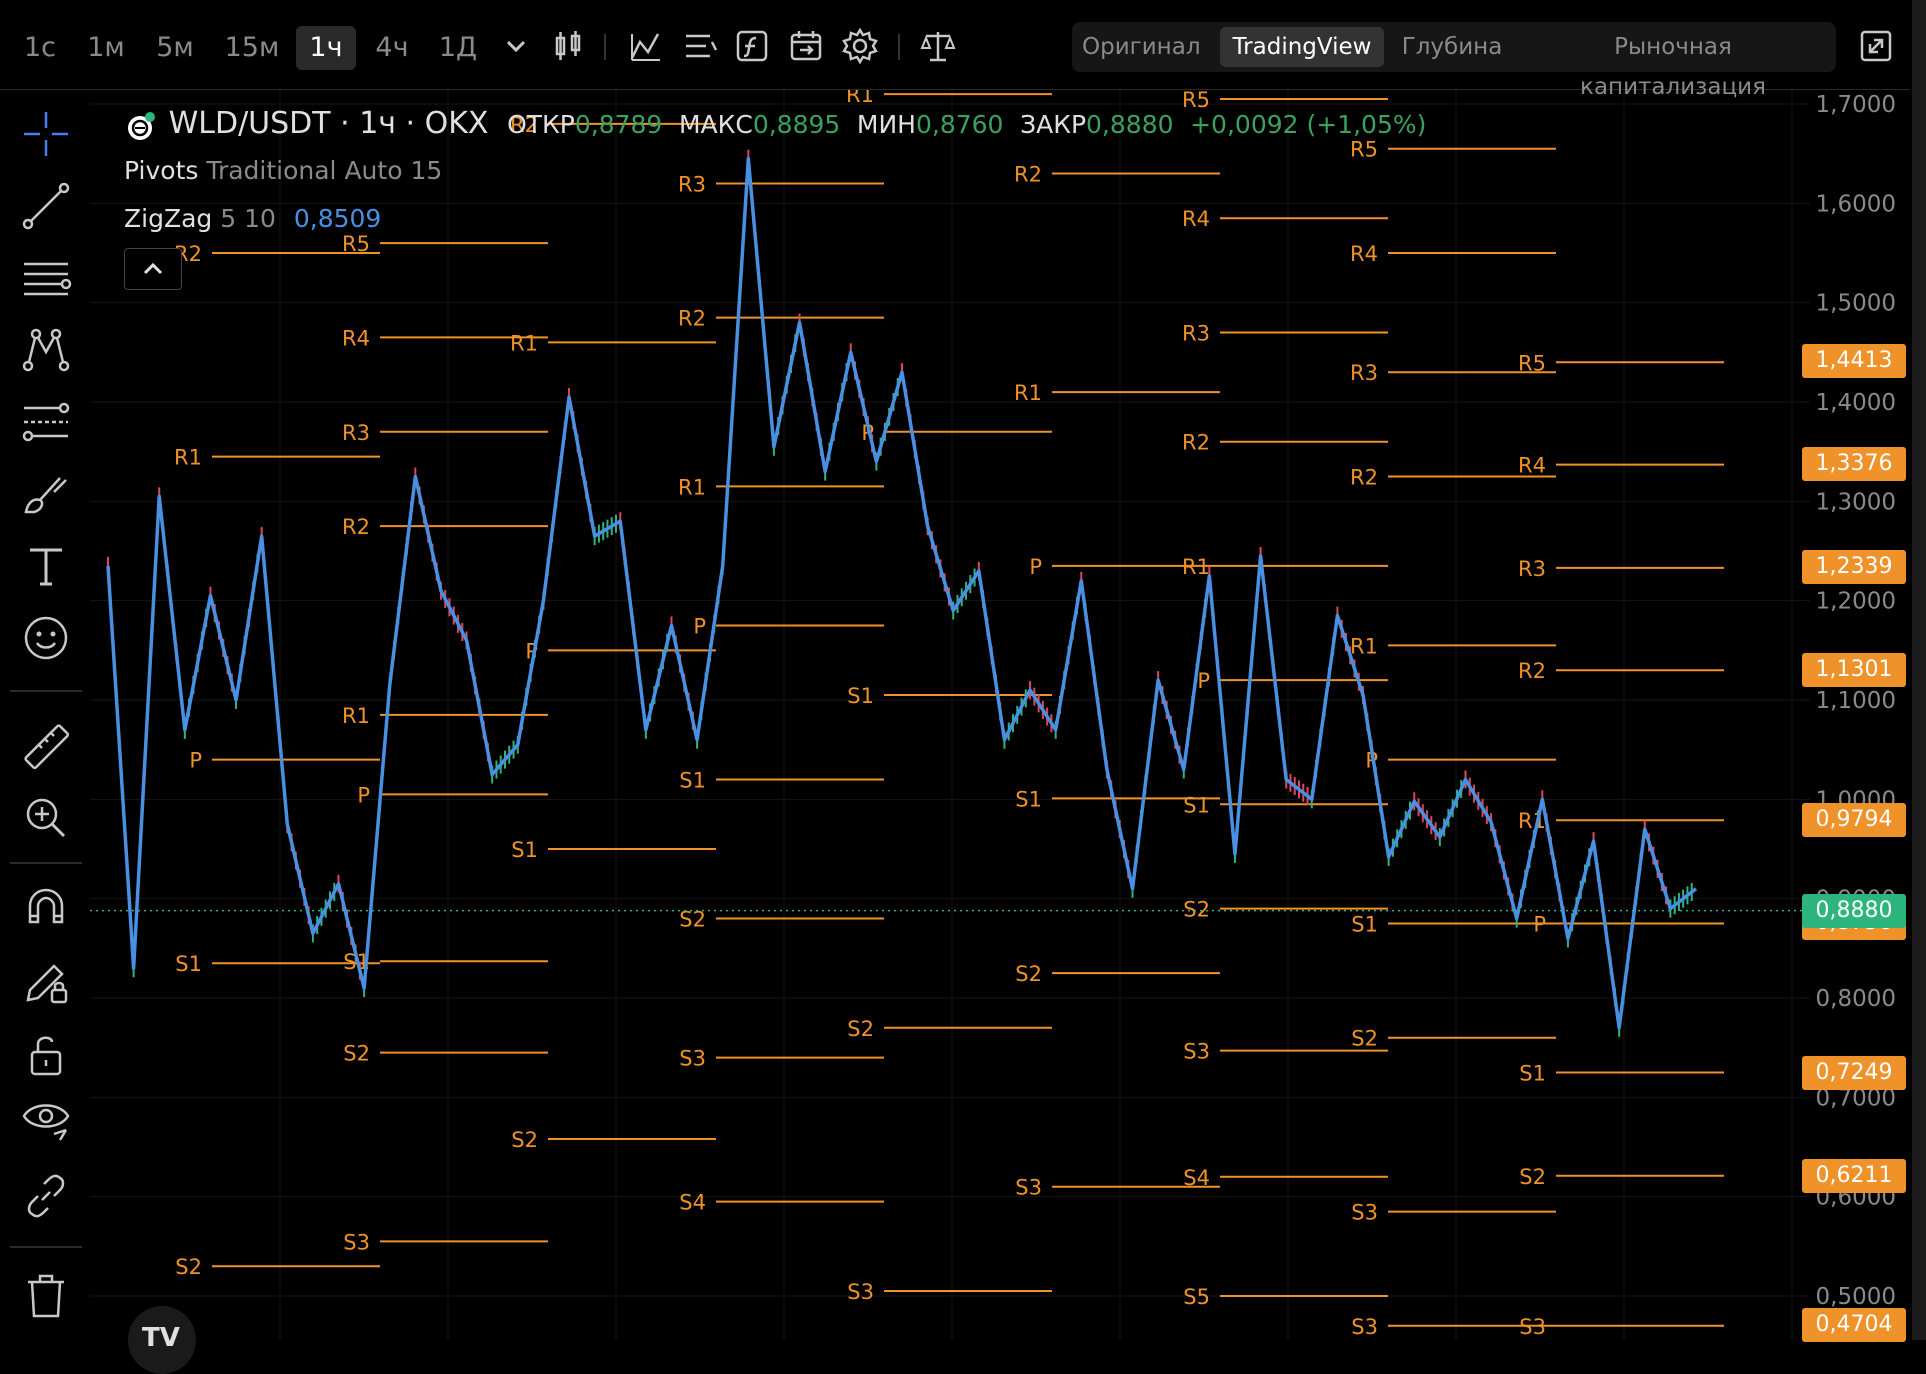 Image resolution: width=1926 pixels, height=1374 pixels. What do you see at coordinates (1854, 1072) in the screenshot?
I see `pivot-price-badge: 0,7249` at bounding box center [1854, 1072].